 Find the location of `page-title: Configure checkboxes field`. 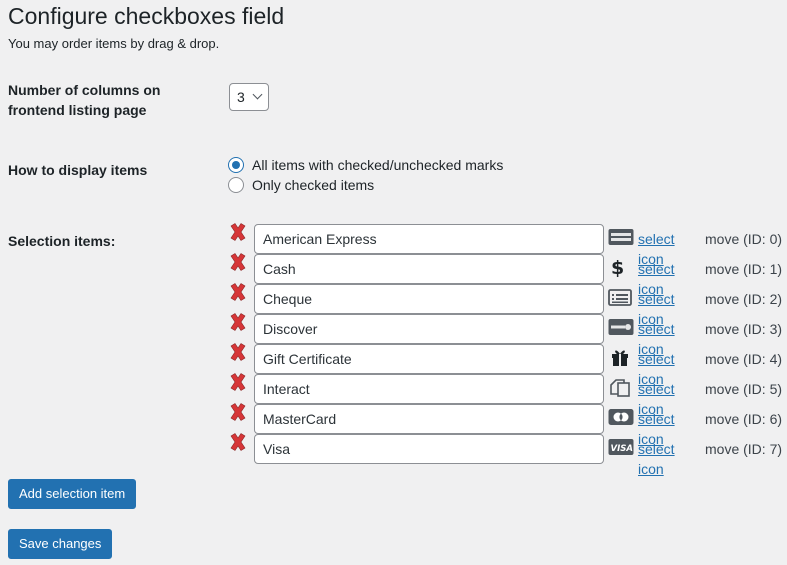

page-title: Configure checkboxes field is located at coordinates (146, 16).